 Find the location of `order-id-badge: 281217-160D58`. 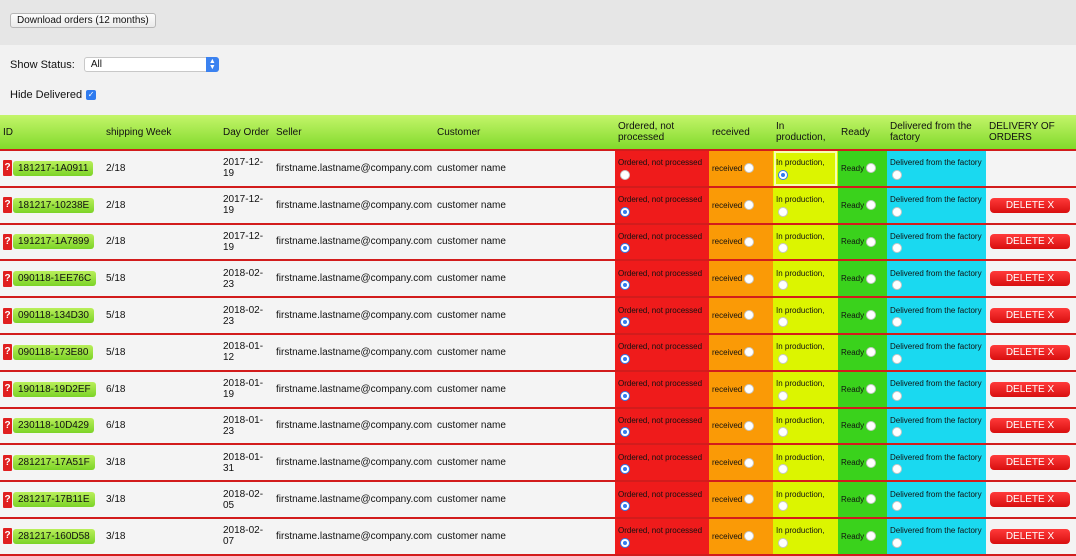

order-id-badge: 281217-160D58 is located at coordinates (54, 536).